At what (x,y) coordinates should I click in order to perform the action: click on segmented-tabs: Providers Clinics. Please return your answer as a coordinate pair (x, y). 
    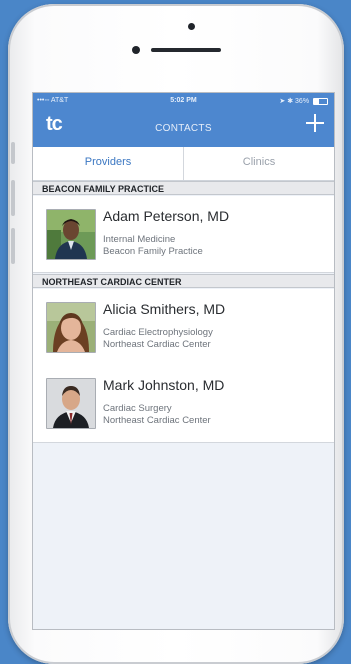
    Looking at the image, I should click on (183, 164).